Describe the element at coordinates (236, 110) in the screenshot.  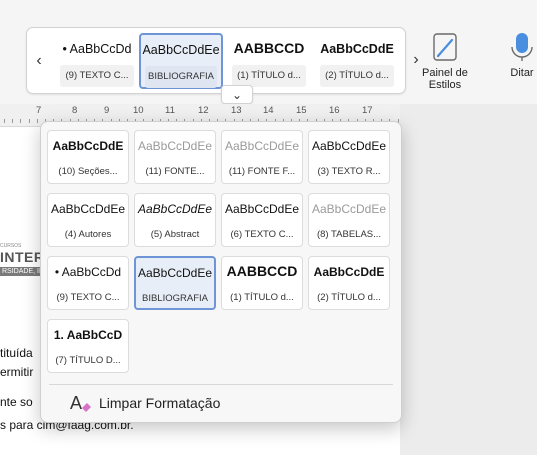
I see `ruler-number: 13` at that location.